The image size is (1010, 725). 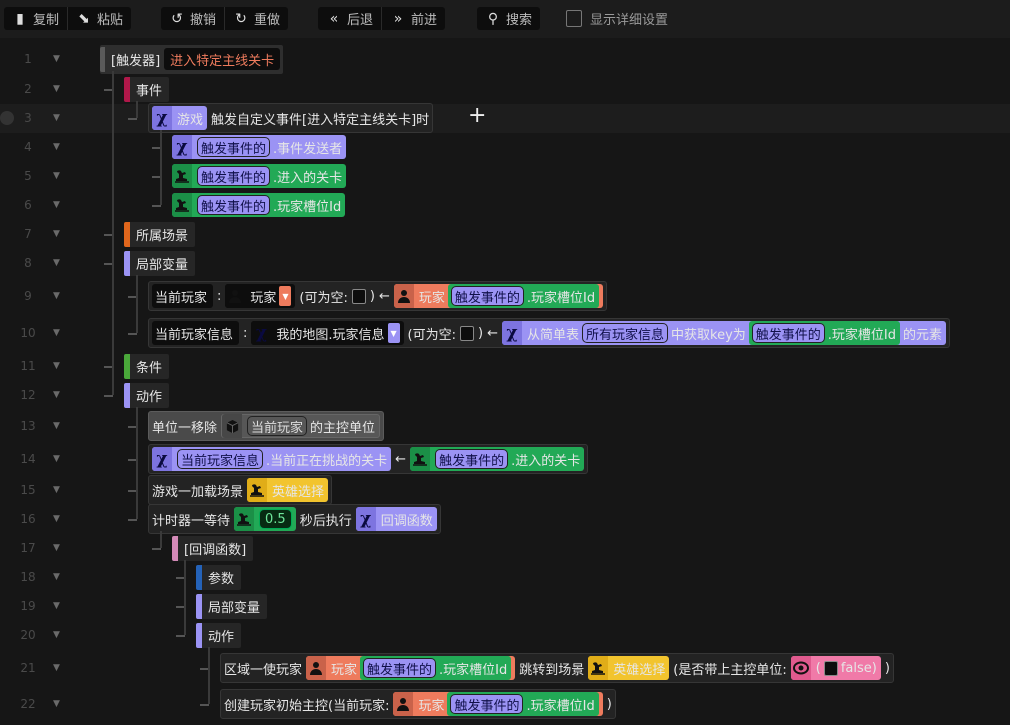 I want to click on variable-pill: 当前玩家信息, so click(x=220, y=459).